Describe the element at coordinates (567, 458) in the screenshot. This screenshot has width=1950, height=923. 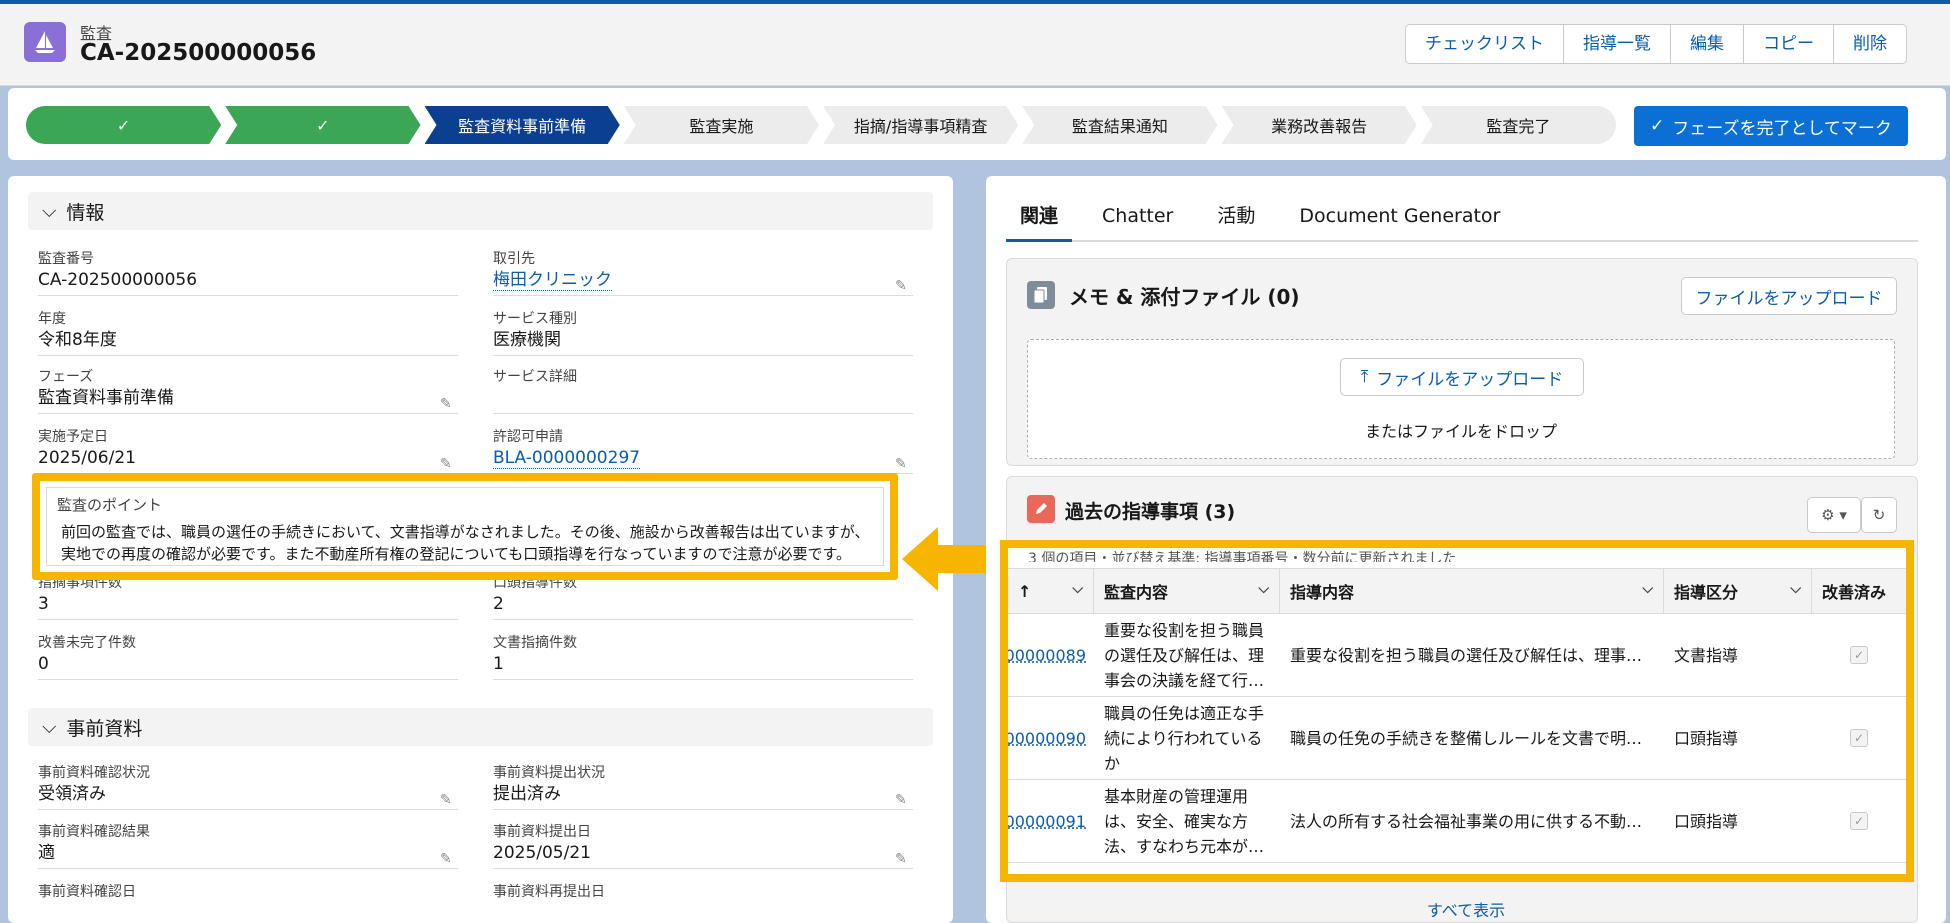
I see `permit-link: BLA-0000000297` at that location.